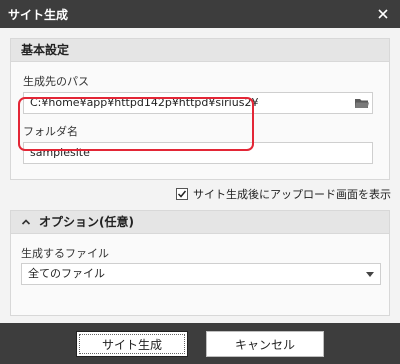 The image size is (400, 364). What do you see at coordinates (132, 344) in the screenshot?
I see `generate-site-button: サイト生成` at bounding box center [132, 344].